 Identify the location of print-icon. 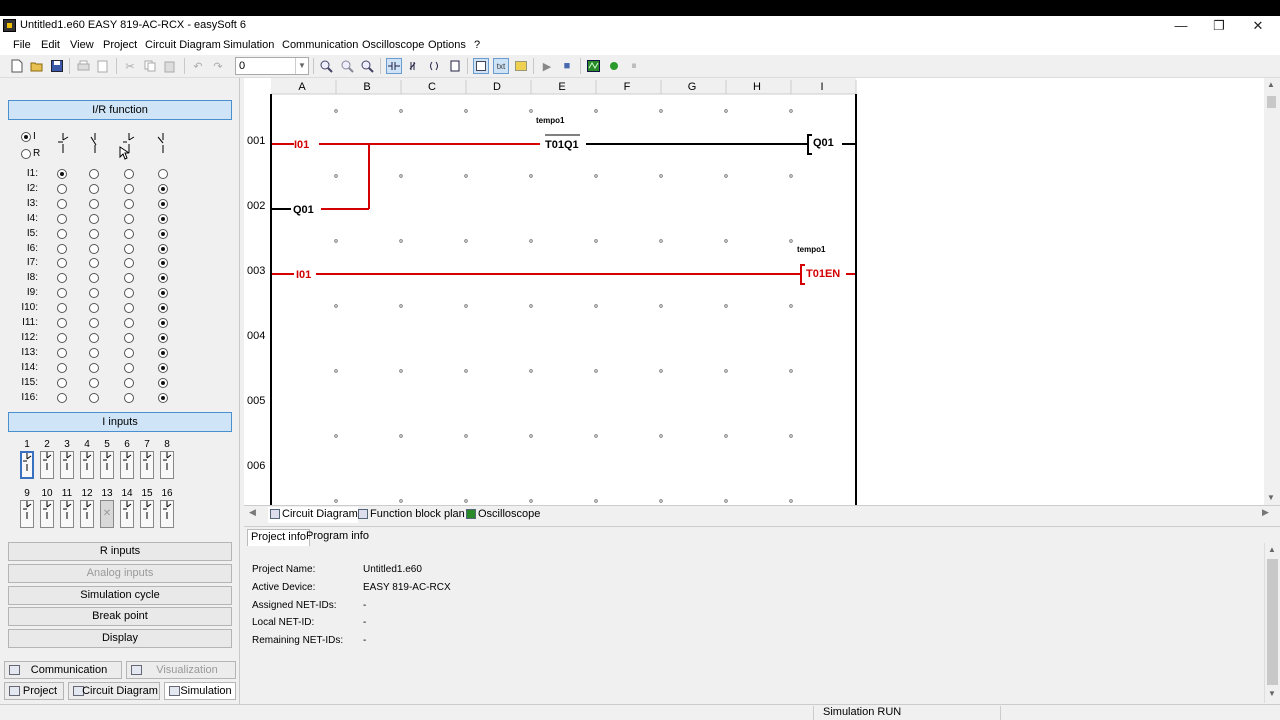
(83, 66).